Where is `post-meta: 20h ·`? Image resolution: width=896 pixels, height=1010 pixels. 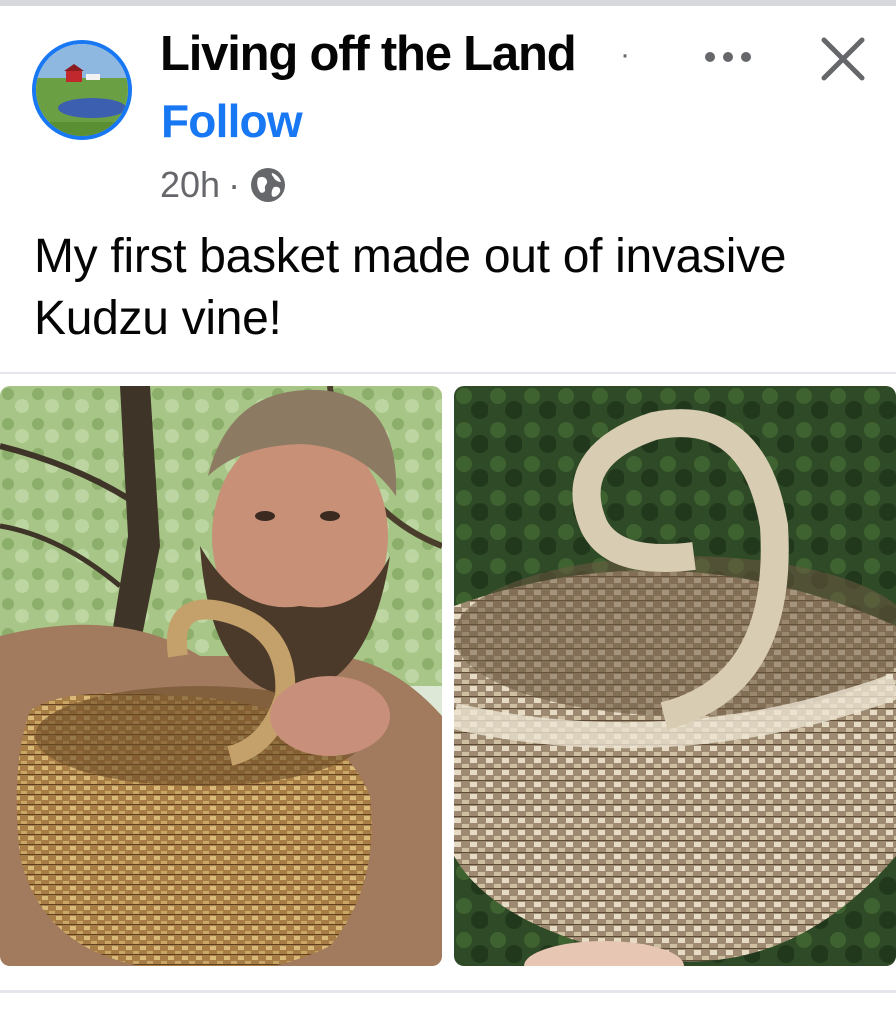
post-meta: 20h · is located at coordinates (223, 185).